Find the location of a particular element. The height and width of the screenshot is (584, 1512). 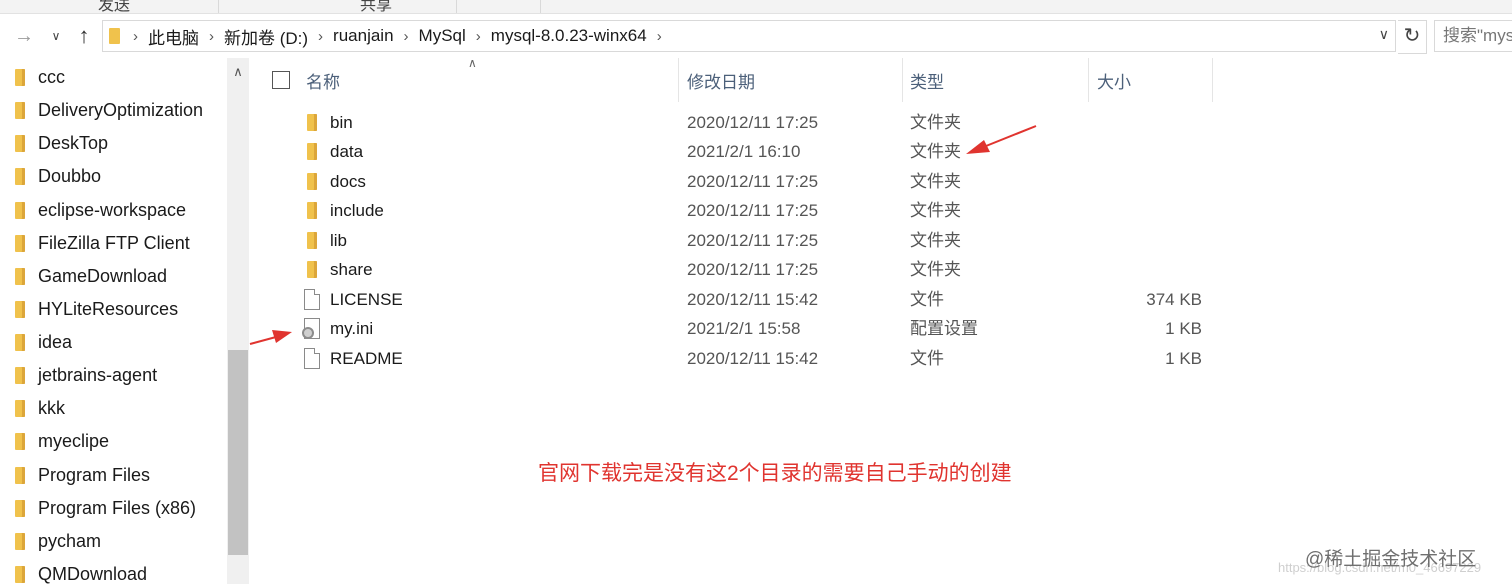

nav-item: HYLiteResources is located at coordinates (113, 309).